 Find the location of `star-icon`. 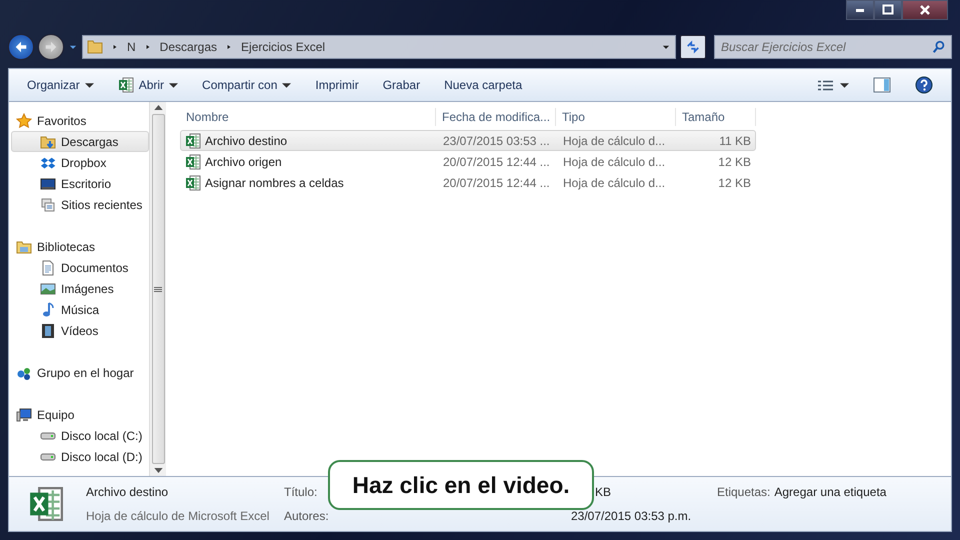

star-icon is located at coordinates (24, 120).